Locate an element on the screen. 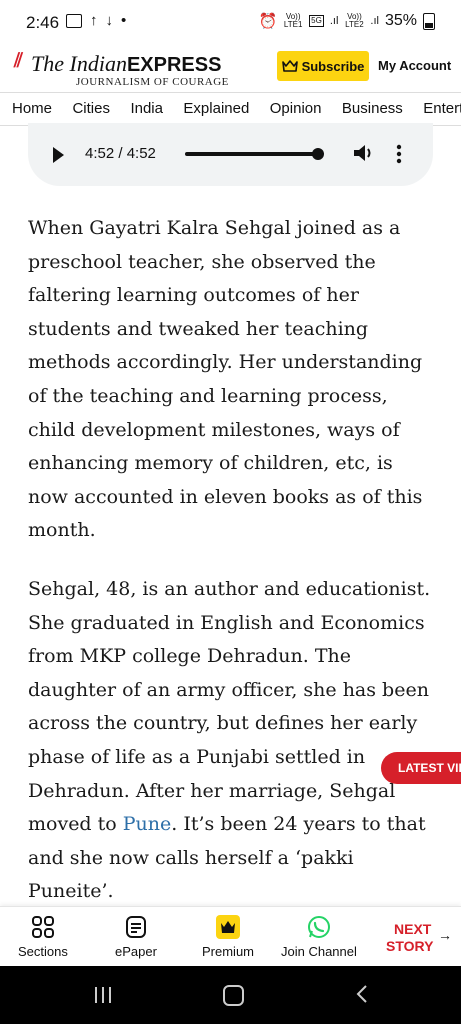  logo-bold: EXPRESS is located at coordinates (174, 65).